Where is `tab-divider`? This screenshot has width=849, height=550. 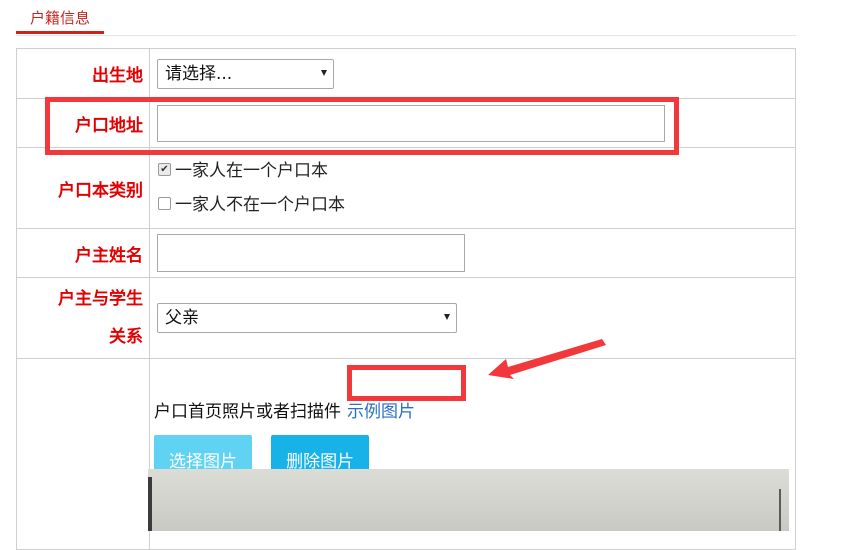
tab-divider is located at coordinates (406, 35).